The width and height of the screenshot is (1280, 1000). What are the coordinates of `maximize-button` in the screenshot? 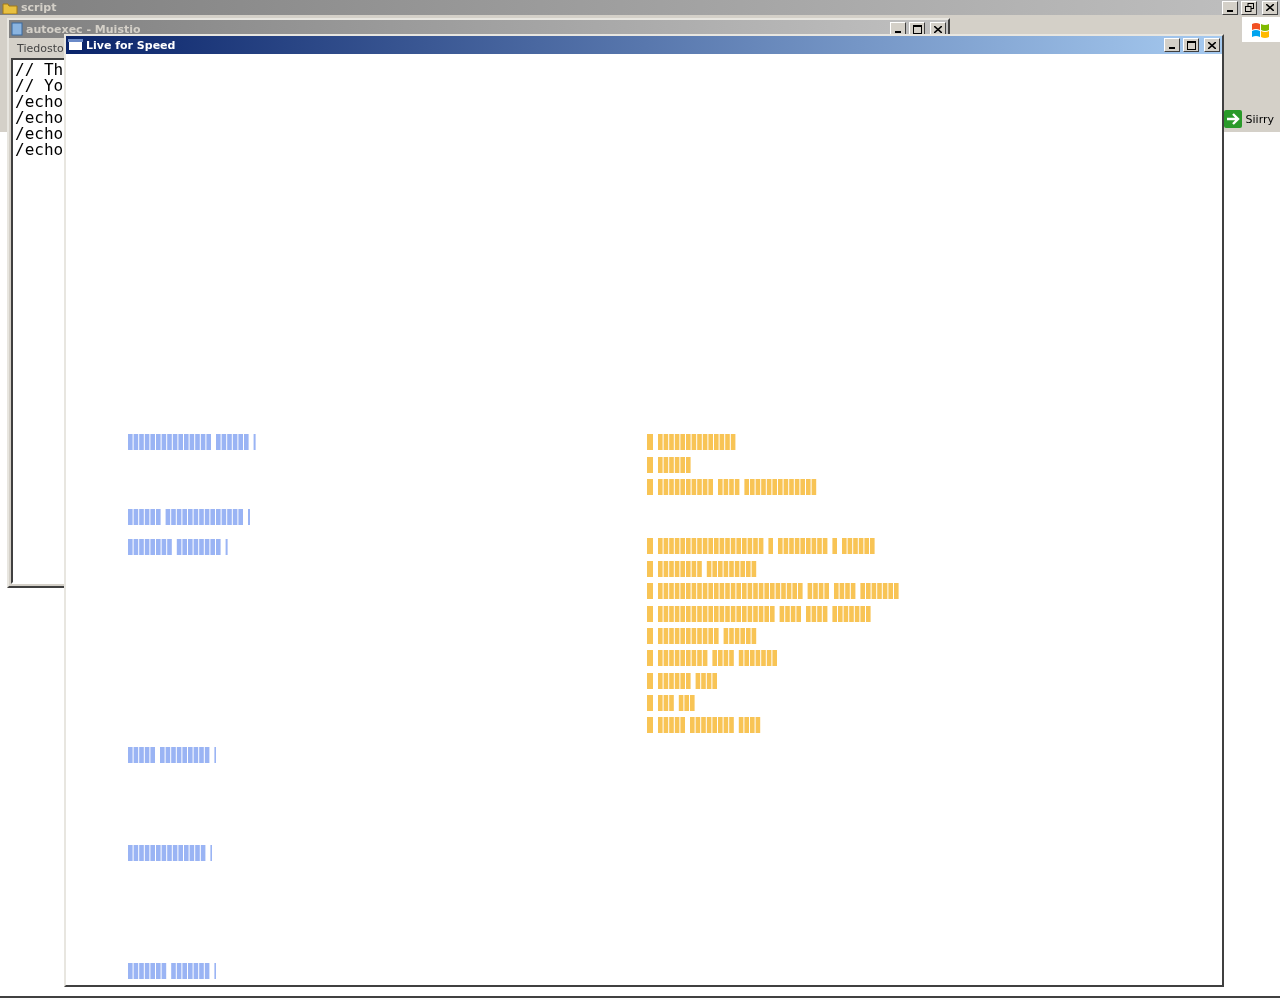 It's located at (1191, 45).